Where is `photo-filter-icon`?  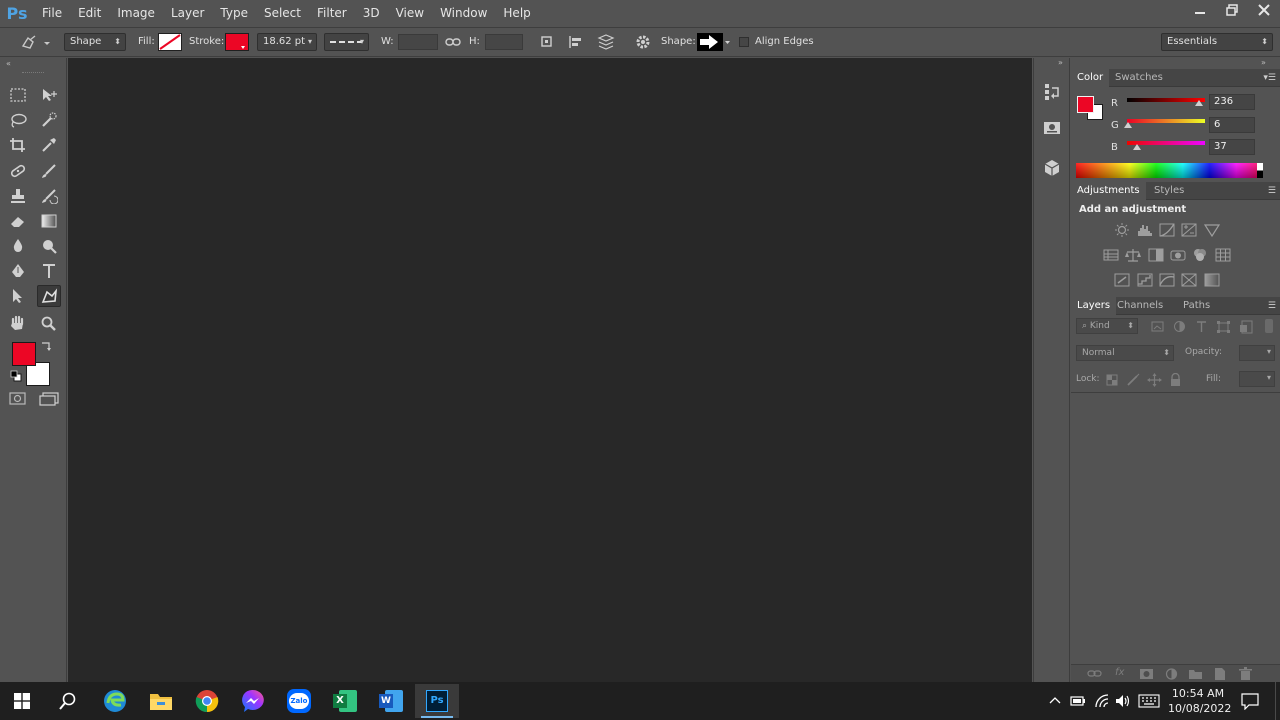
photo-filter-icon is located at coordinates (1178, 255).